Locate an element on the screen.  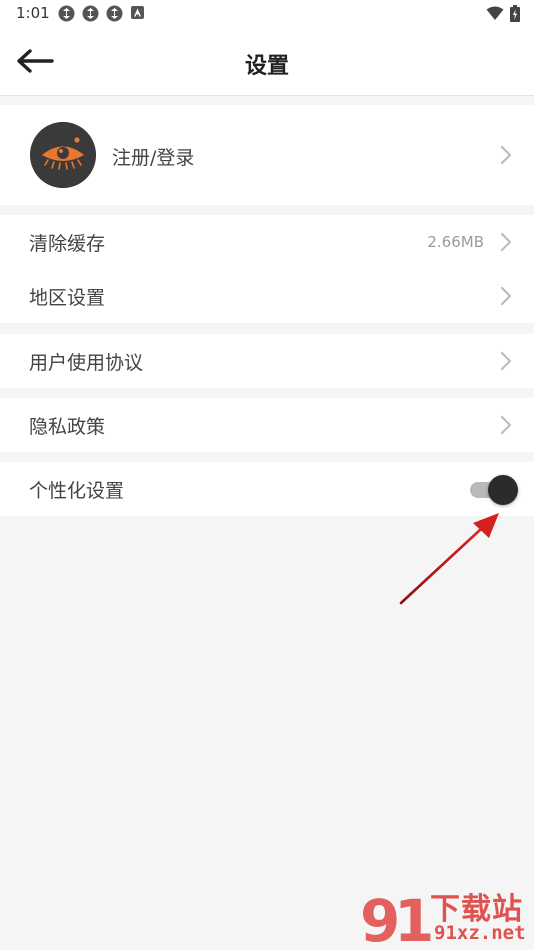
privacy-policy-row: 隐私政策 is located at coordinates (267, 425).